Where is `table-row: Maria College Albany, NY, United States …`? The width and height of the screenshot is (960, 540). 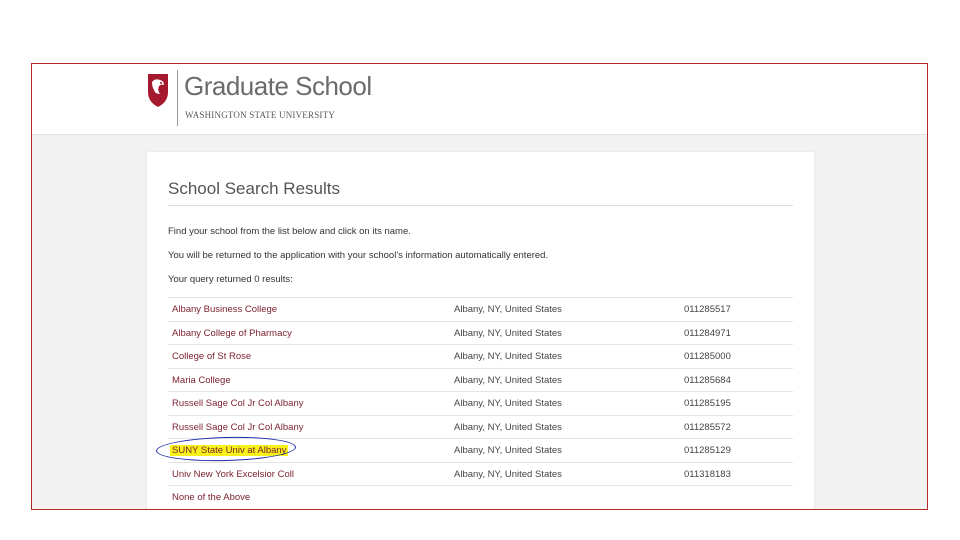
table-row: Maria College Albany, NY, United States … is located at coordinates (480, 379).